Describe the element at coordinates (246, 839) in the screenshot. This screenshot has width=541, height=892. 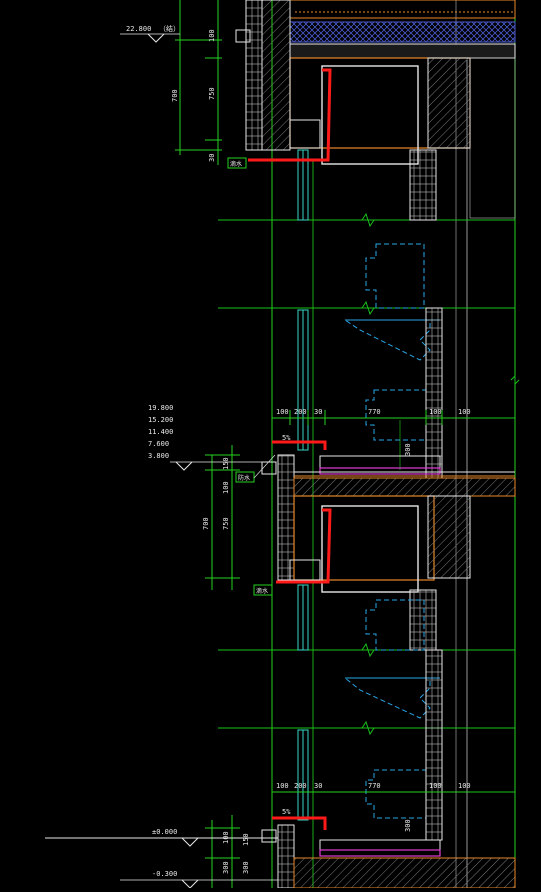
I see `dim-bot-150: 150` at that location.